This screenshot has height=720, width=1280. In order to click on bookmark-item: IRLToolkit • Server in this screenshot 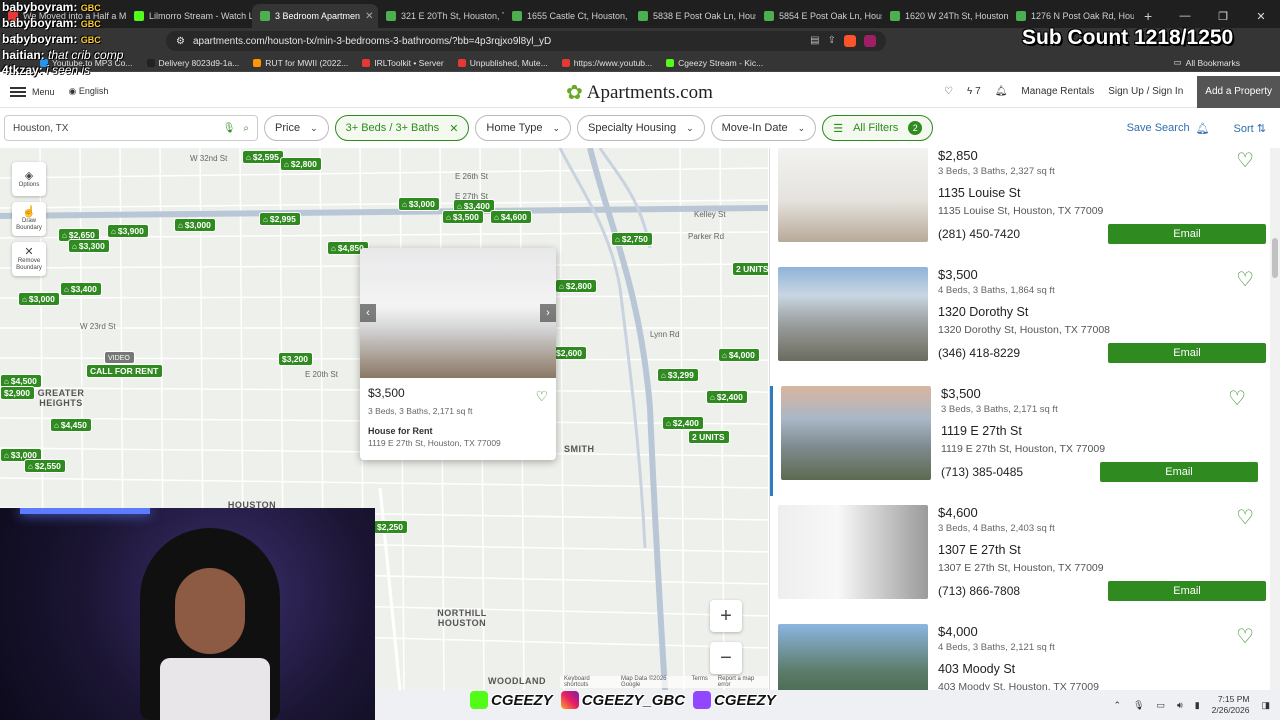, I will do `click(403, 63)`.